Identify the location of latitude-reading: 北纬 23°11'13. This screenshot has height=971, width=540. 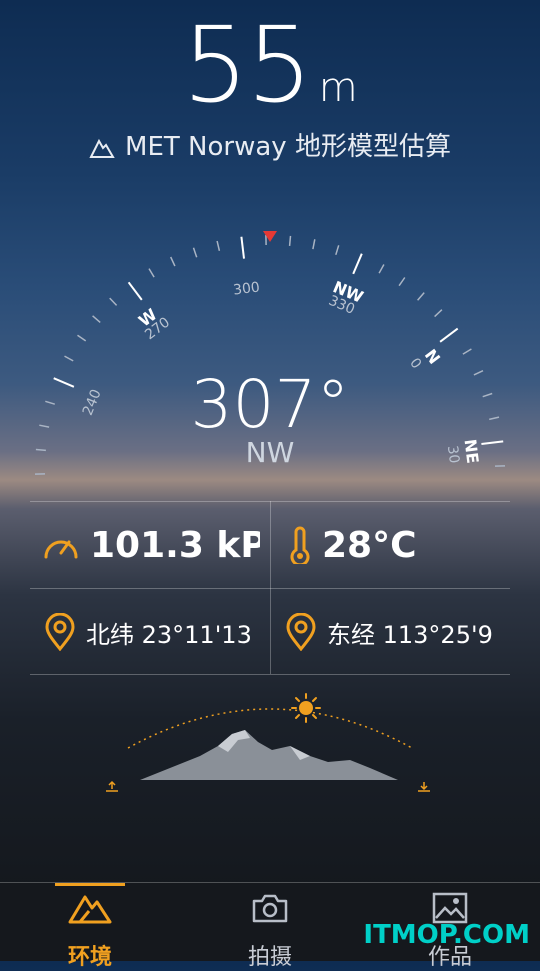
(151, 632).